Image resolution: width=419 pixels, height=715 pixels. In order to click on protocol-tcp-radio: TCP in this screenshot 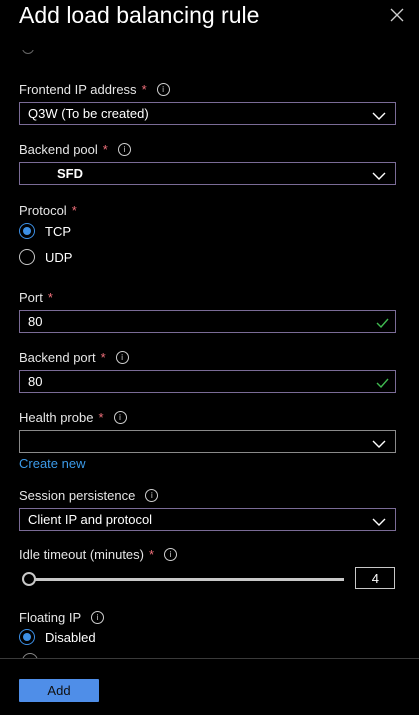, I will do `click(45, 231)`.